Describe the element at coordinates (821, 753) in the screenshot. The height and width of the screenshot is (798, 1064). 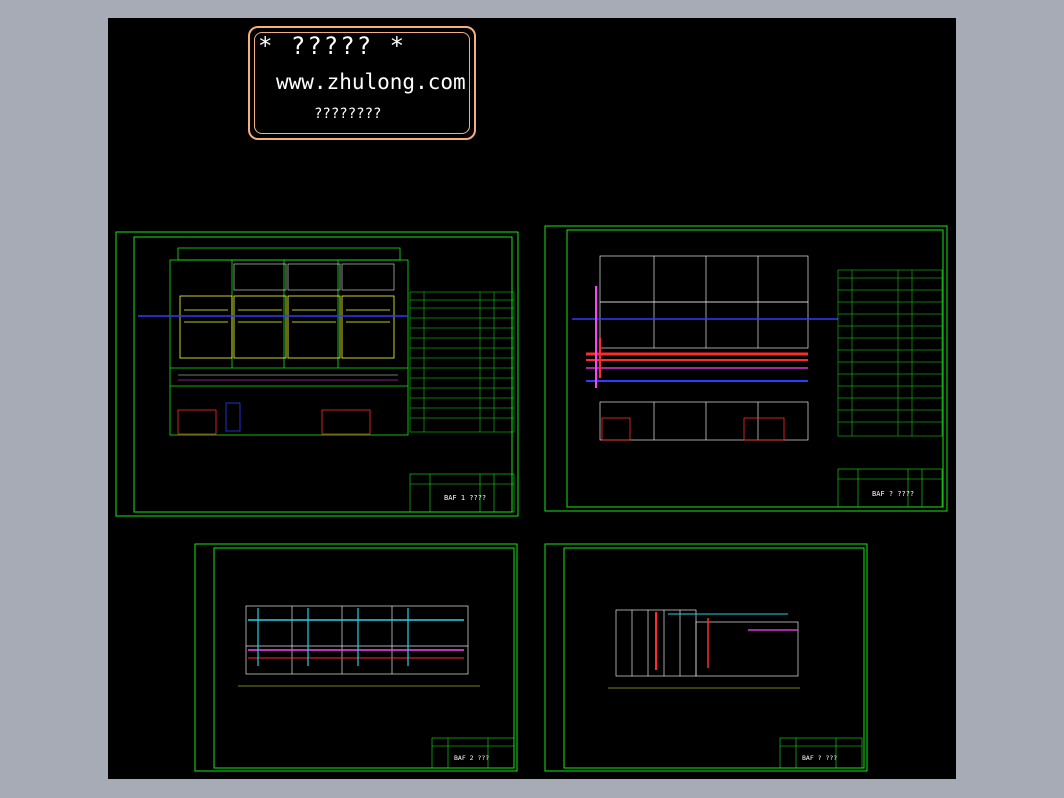
I see `sheet-4-title-block` at that location.